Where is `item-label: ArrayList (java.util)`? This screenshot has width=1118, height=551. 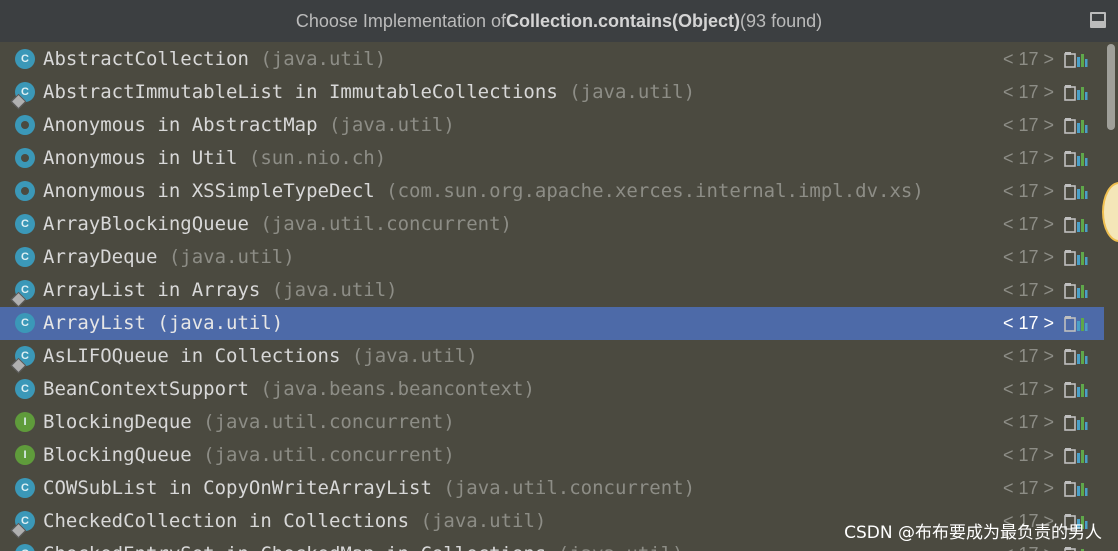 item-label: ArrayList (java.util) is located at coordinates (163, 323).